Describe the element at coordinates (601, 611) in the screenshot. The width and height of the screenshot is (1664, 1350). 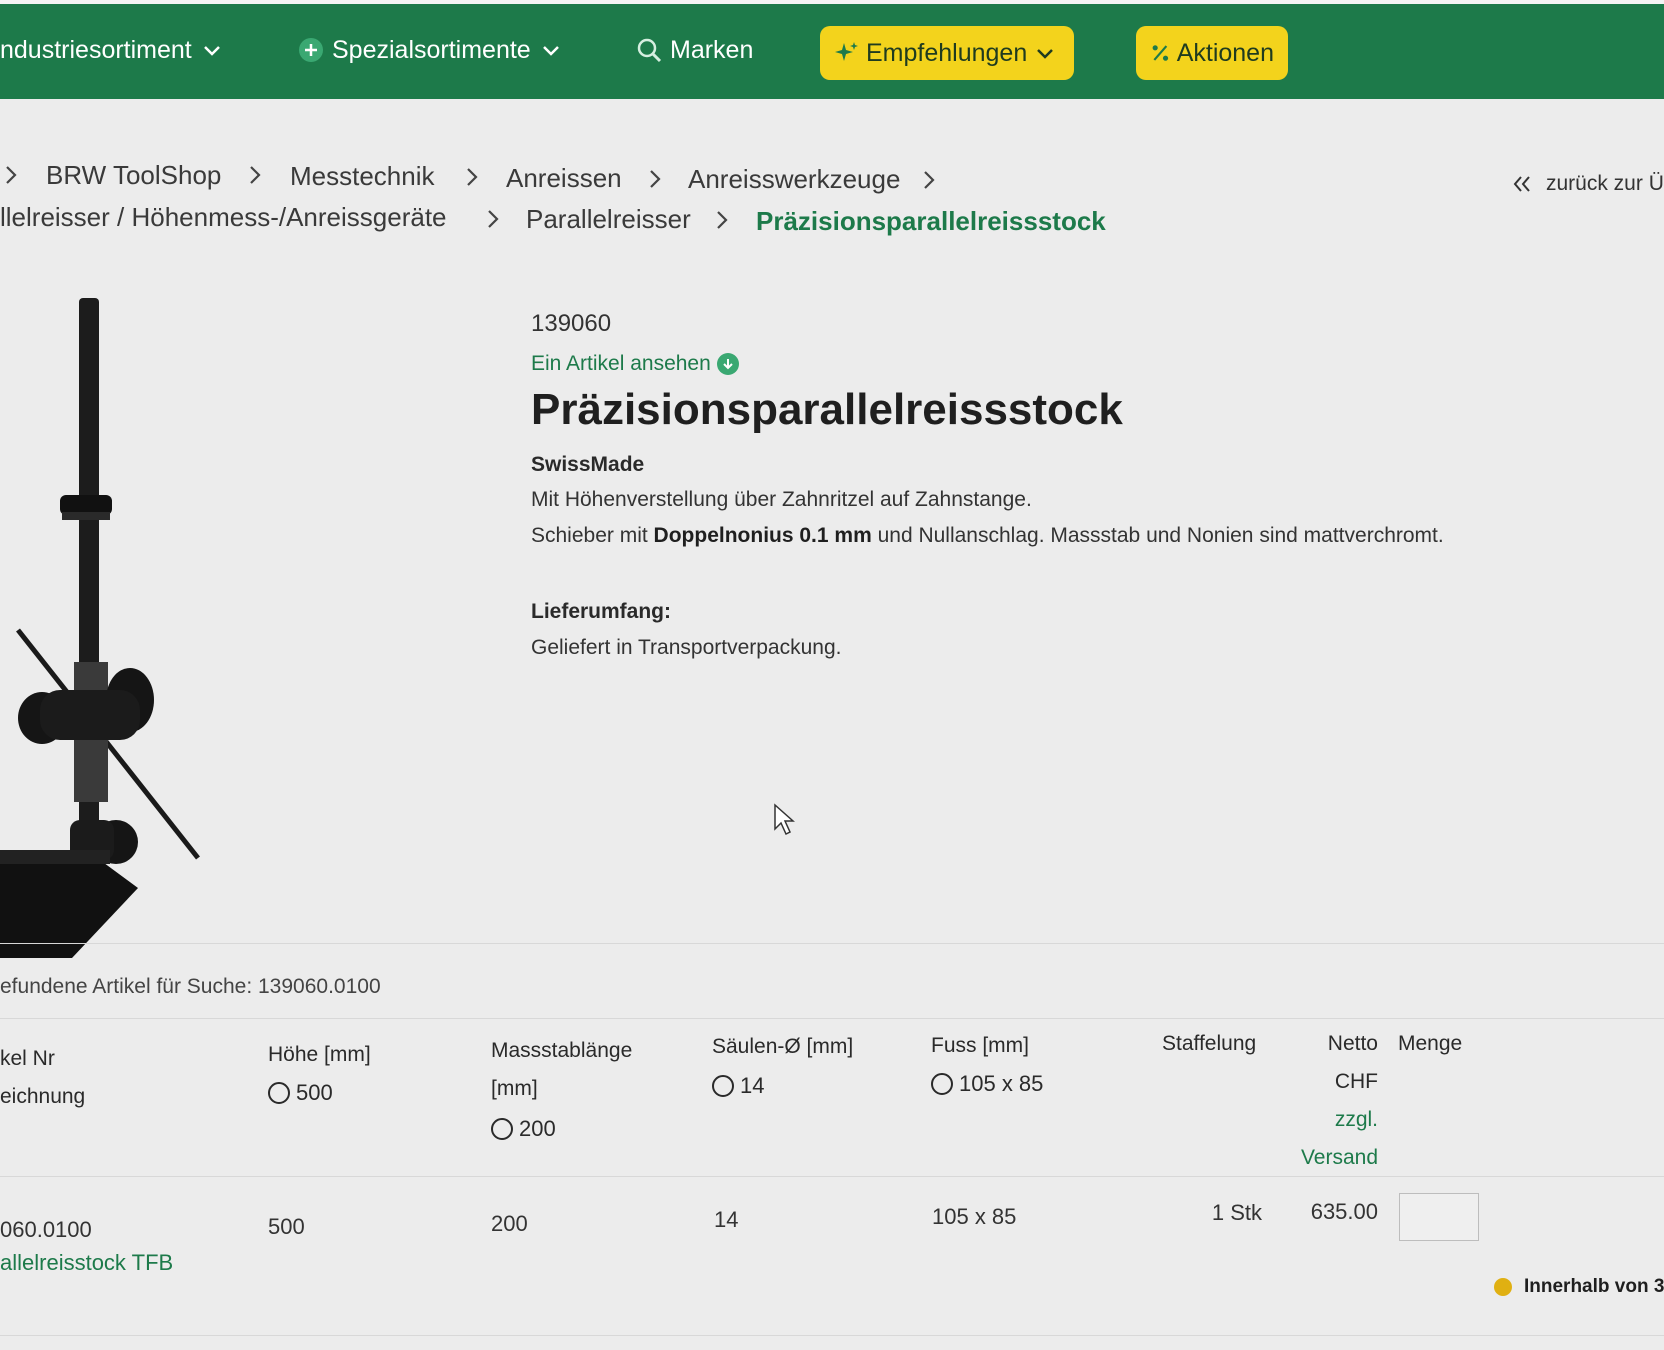
I see `scope-of-delivery-heading: Lieferumfang:` at that location.